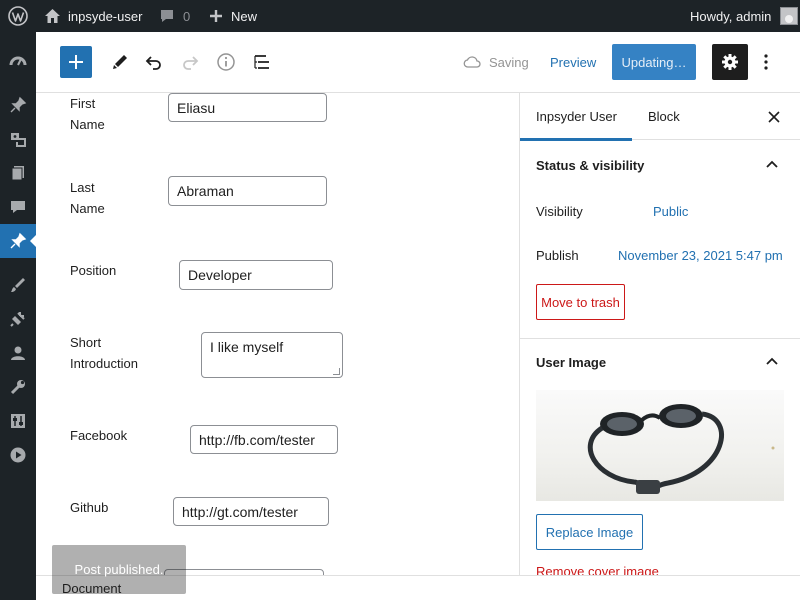 The height and width of the screenshot is (600, 800). What do you see at coordinates (18, 319) in the screenshot?
I see `plugins-icon` at bounding box center [18, 319].